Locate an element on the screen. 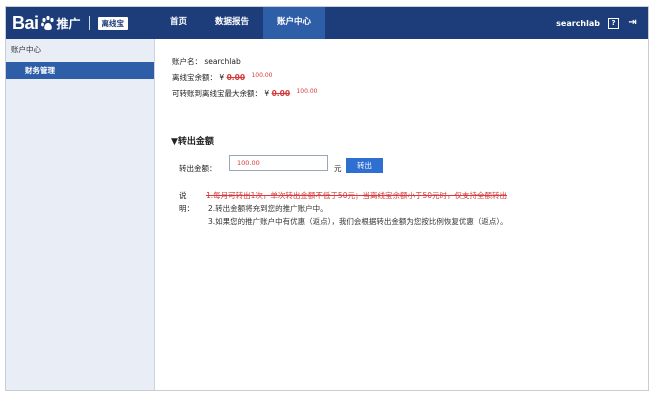 The width and height of the screenshot is (654, 395). transfer-out-button: 转出 is located at coordinates (364, 165).